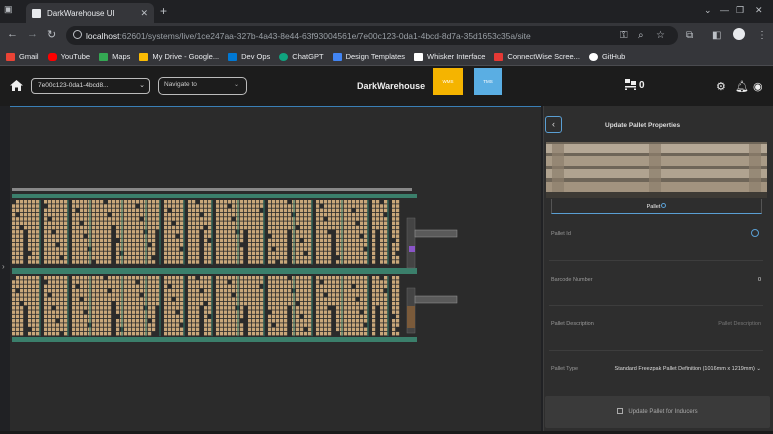 This screenshot has width=773, height=434. Describe the element at coordinates (77, 34) in the screenshot. I see `site-info-icon` at that location.